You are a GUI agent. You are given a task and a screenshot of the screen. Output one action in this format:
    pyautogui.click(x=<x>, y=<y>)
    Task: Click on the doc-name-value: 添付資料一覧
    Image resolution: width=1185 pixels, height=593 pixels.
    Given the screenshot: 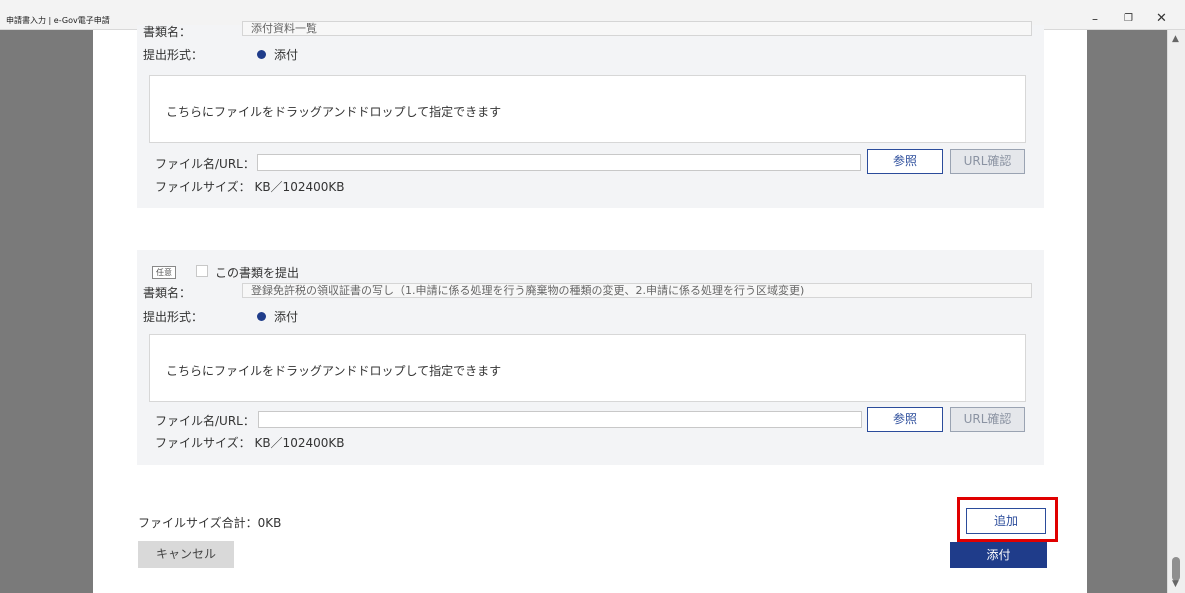 What is the action you would take?
    pyautogui.click(x=637, y=28)
    